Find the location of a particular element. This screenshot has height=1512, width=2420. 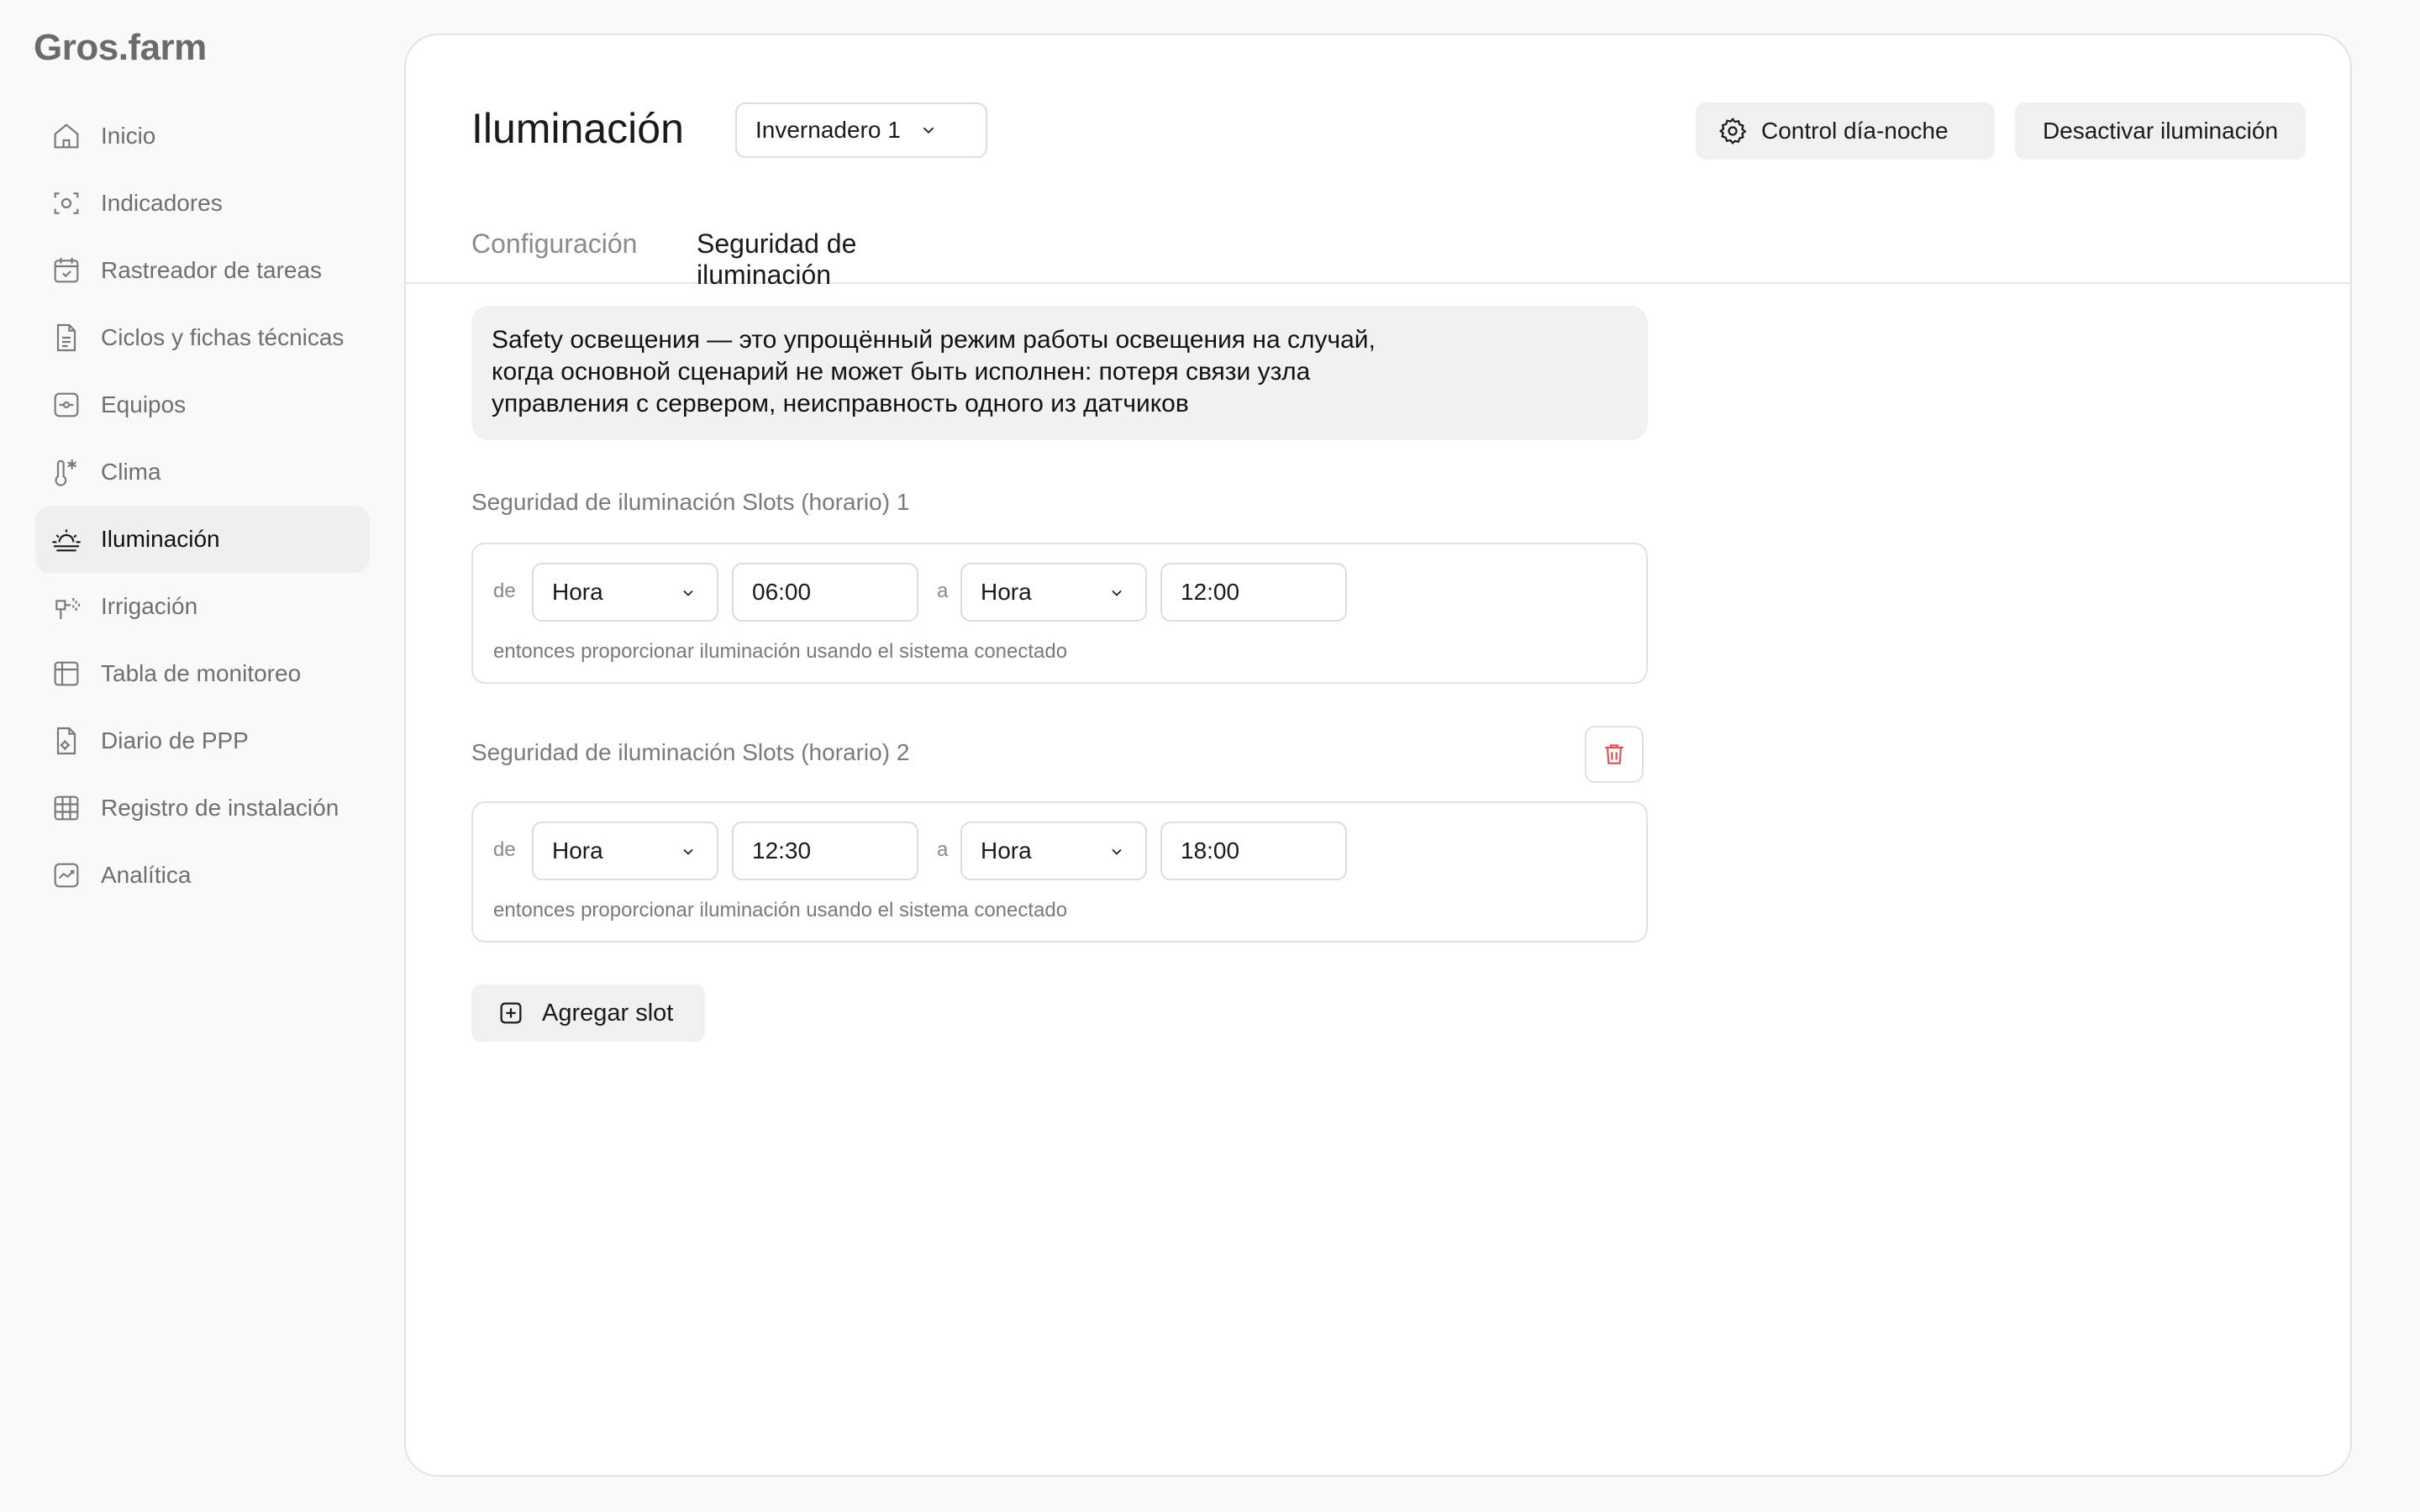

sidebar-item-label: Iluminación is located at coordinates (161, 539).